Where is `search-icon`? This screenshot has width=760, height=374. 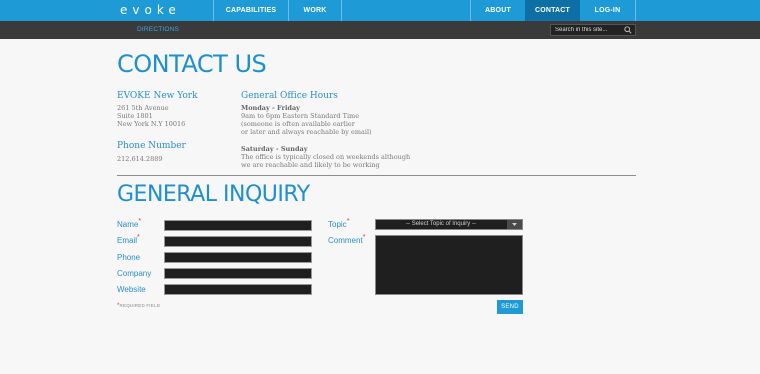
search-icon is located at coordinates (628, 30).